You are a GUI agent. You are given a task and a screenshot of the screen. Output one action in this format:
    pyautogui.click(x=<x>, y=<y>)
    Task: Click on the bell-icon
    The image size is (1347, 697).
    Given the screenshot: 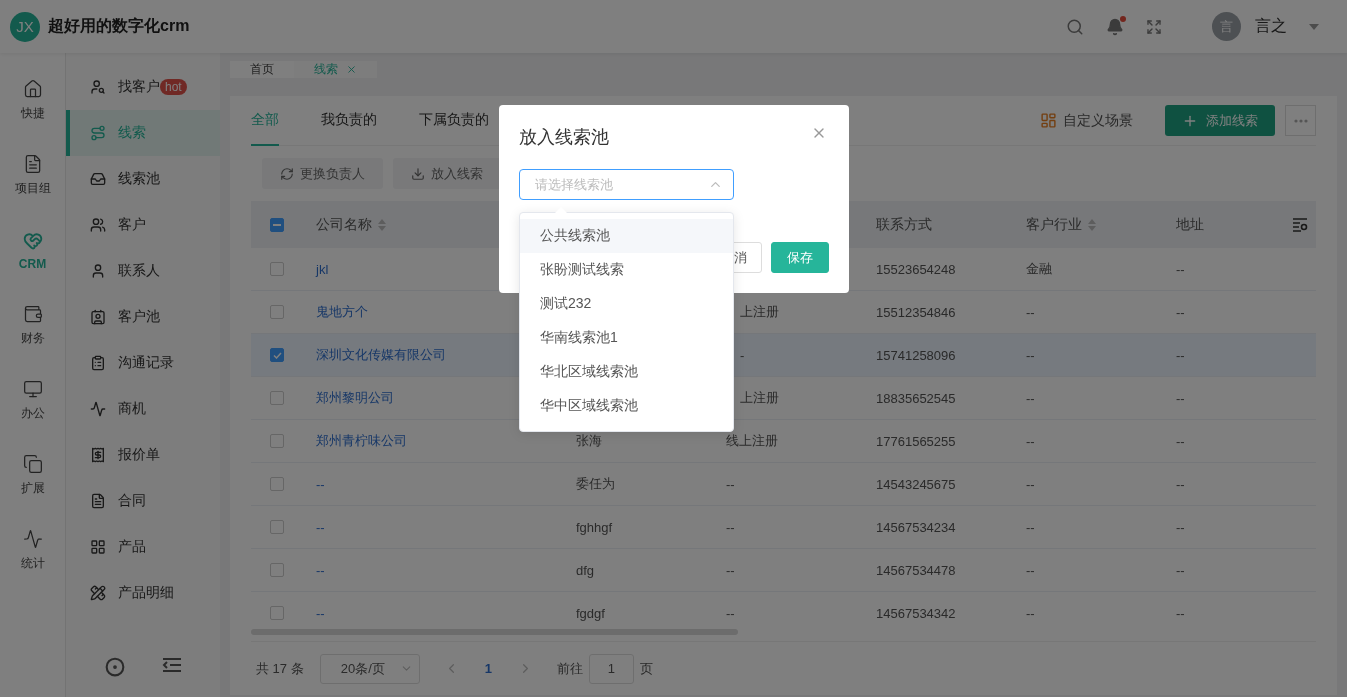 What is the action you would take?
    pyautogui.click(x=1115, y=26)
    